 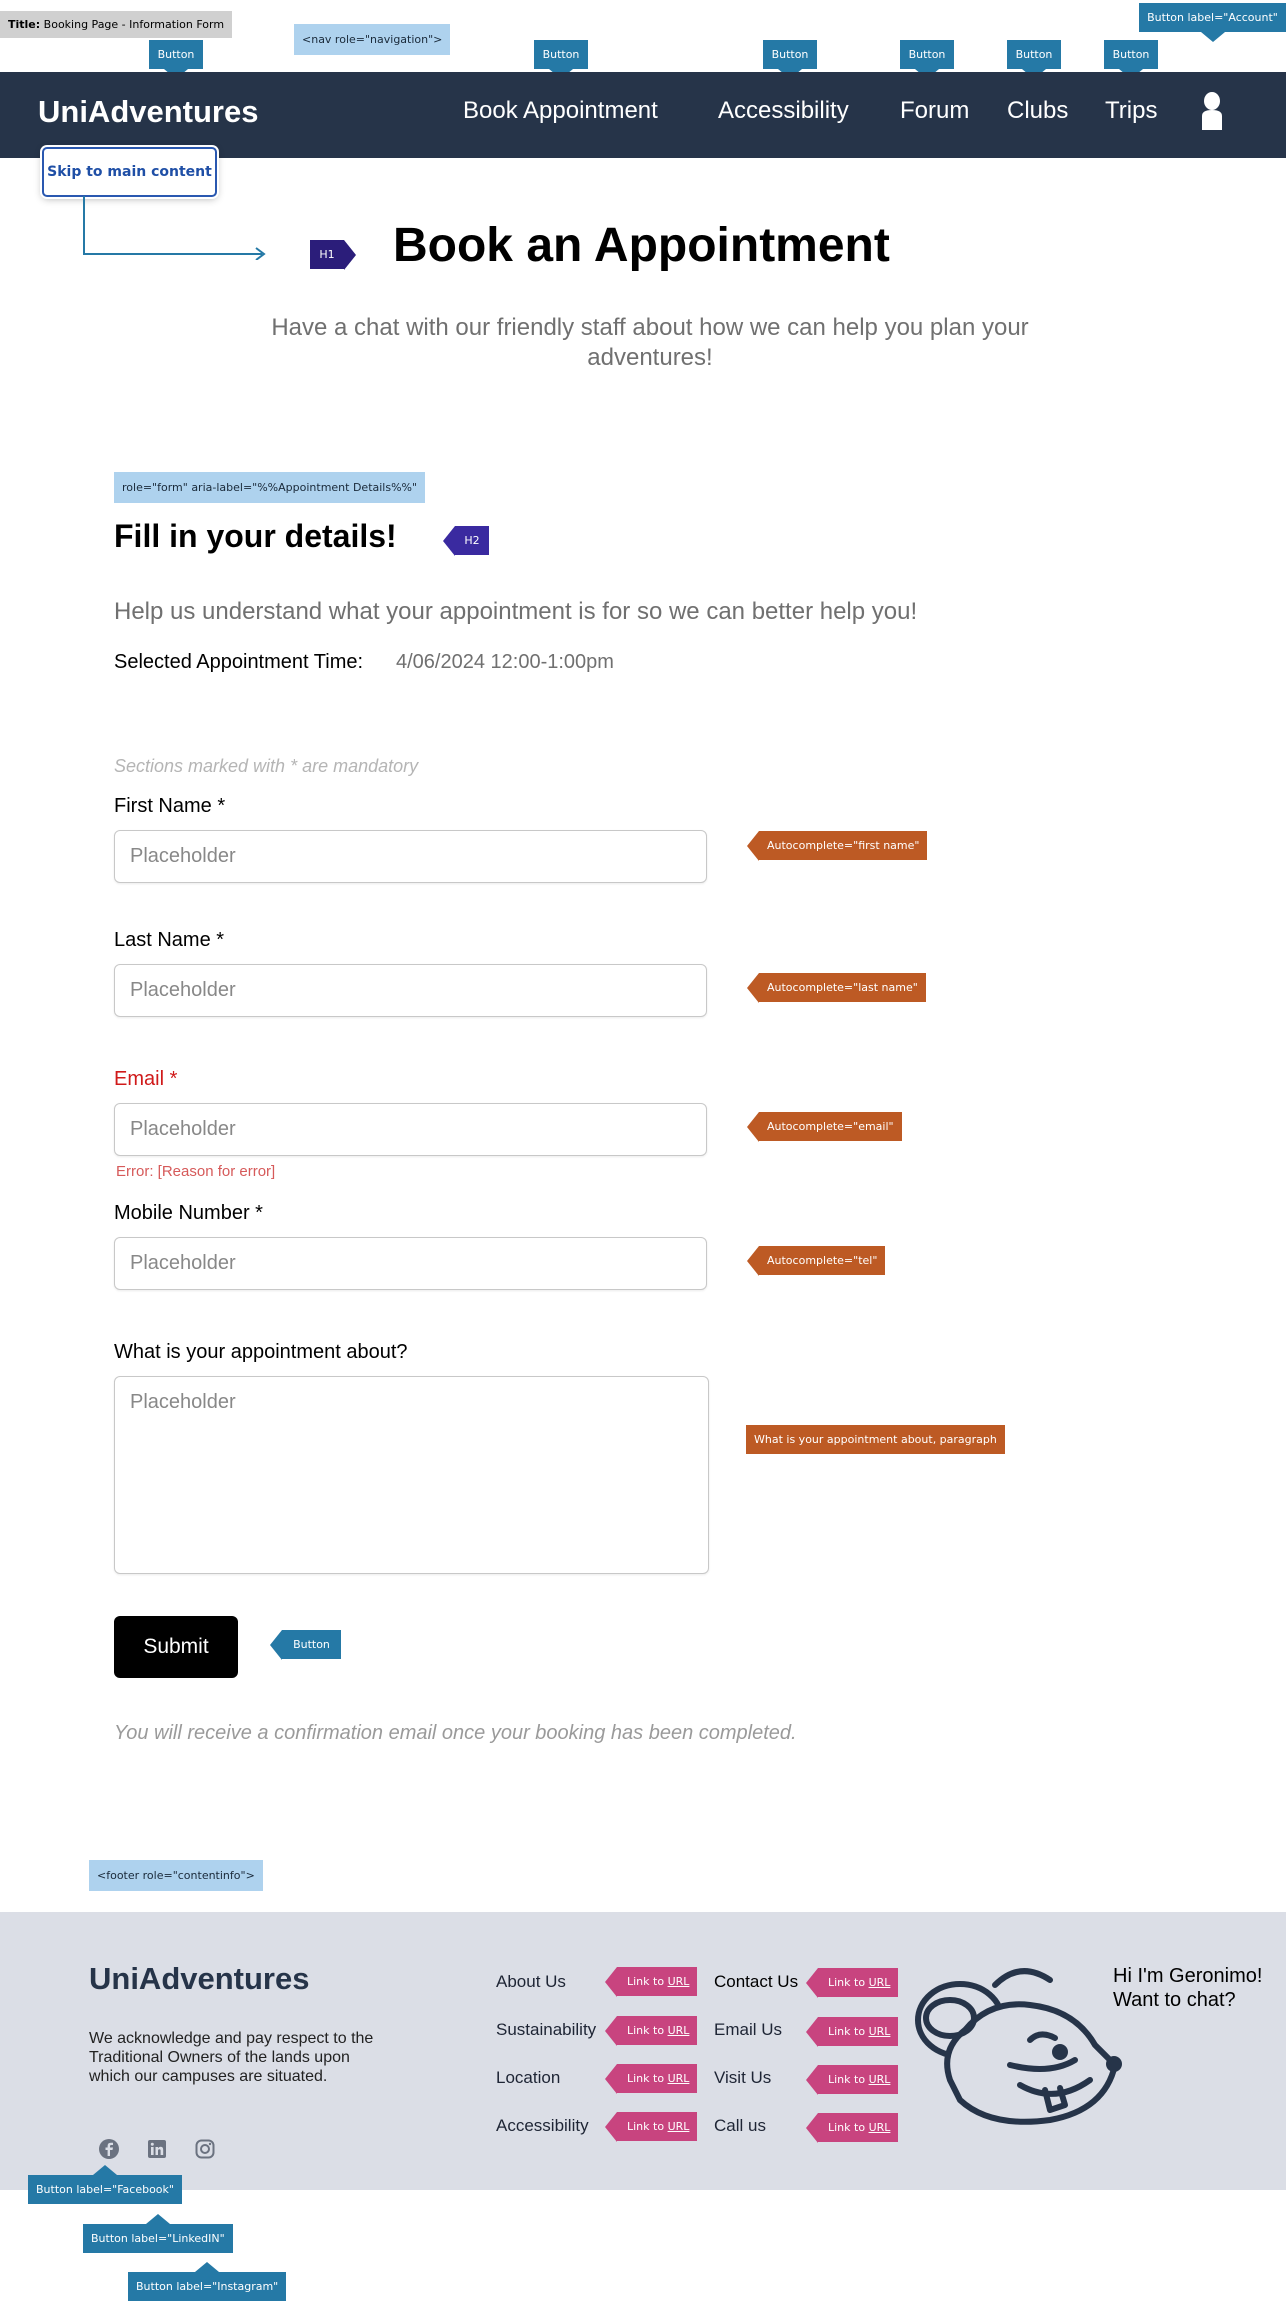 I want to click on page-title: Book an Appointment, so click(x=641, y=245).